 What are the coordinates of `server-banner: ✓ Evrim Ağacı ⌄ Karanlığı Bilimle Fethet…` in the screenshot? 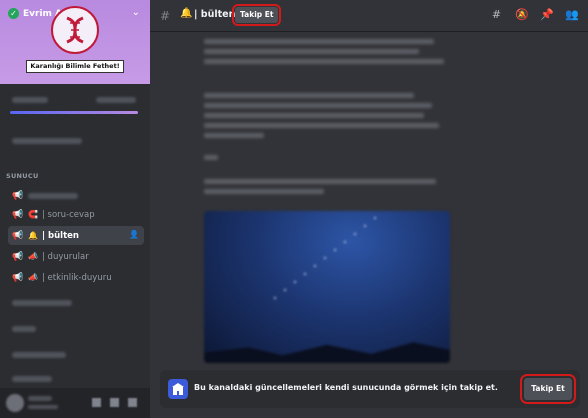 It's located at (75, 42).